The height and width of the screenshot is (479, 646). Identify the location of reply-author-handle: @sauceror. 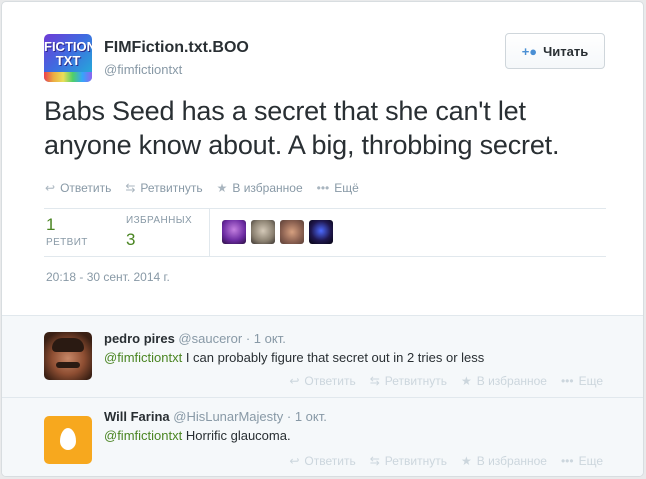
(210, 338).